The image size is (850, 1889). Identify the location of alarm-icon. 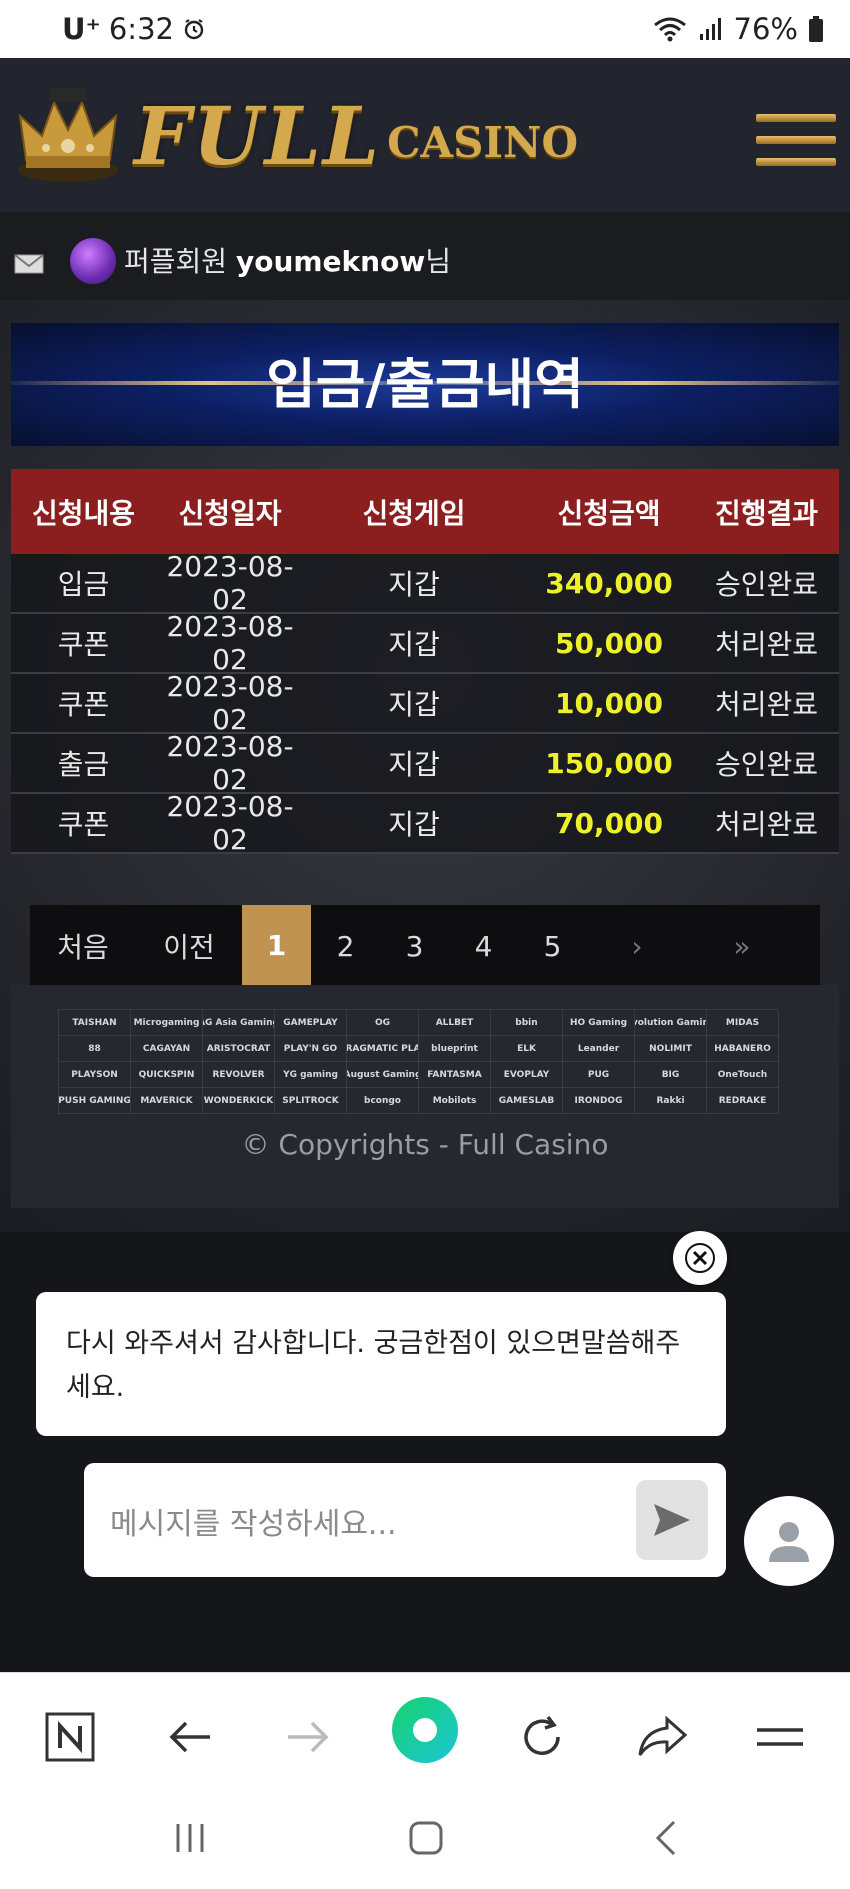
(194, 29).